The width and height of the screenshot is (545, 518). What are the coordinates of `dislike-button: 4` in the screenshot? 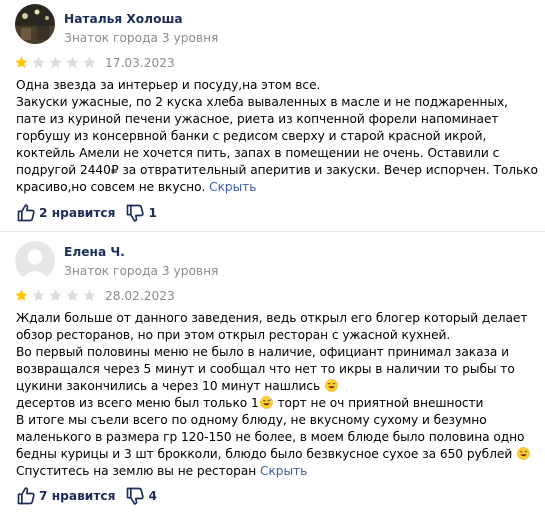 It's located at (141, 496).